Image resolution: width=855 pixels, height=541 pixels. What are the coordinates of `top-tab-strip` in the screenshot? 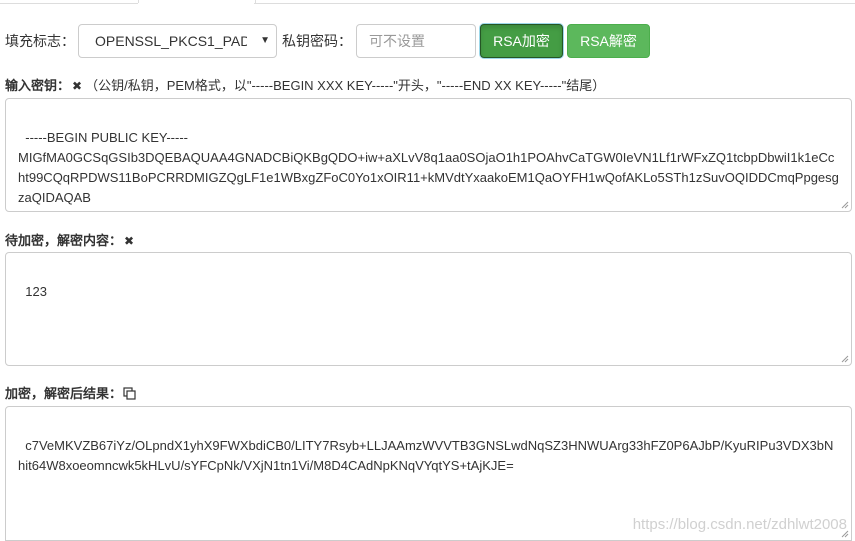 It's located at (427, 2).